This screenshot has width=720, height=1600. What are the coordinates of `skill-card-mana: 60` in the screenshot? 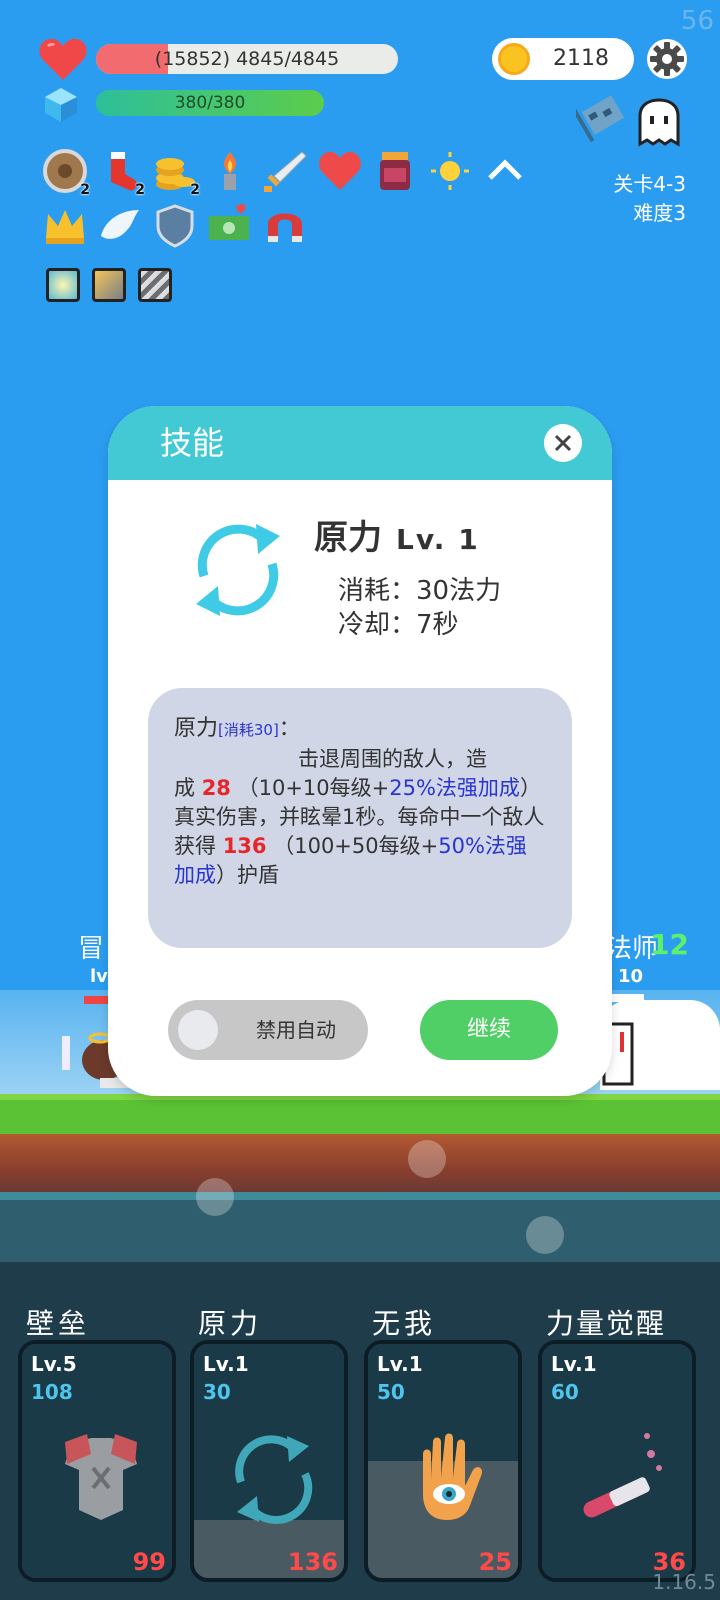 It's located at (565, 1392).